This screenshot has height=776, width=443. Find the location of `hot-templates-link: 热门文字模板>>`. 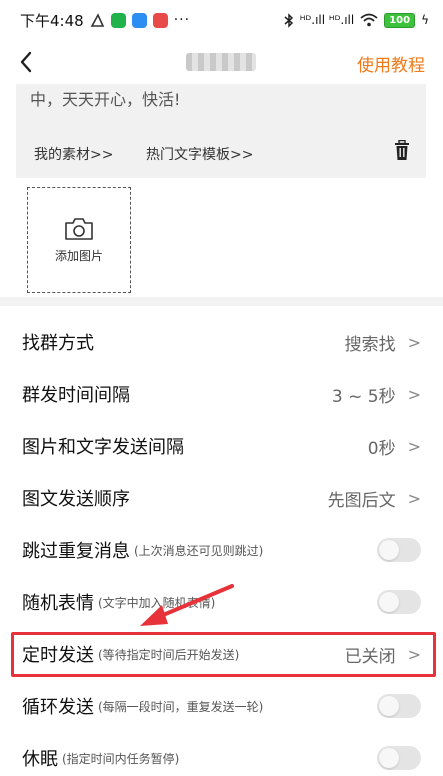

hot-templates-link: 热门文字模板>> is located at coordinates (199, 154).